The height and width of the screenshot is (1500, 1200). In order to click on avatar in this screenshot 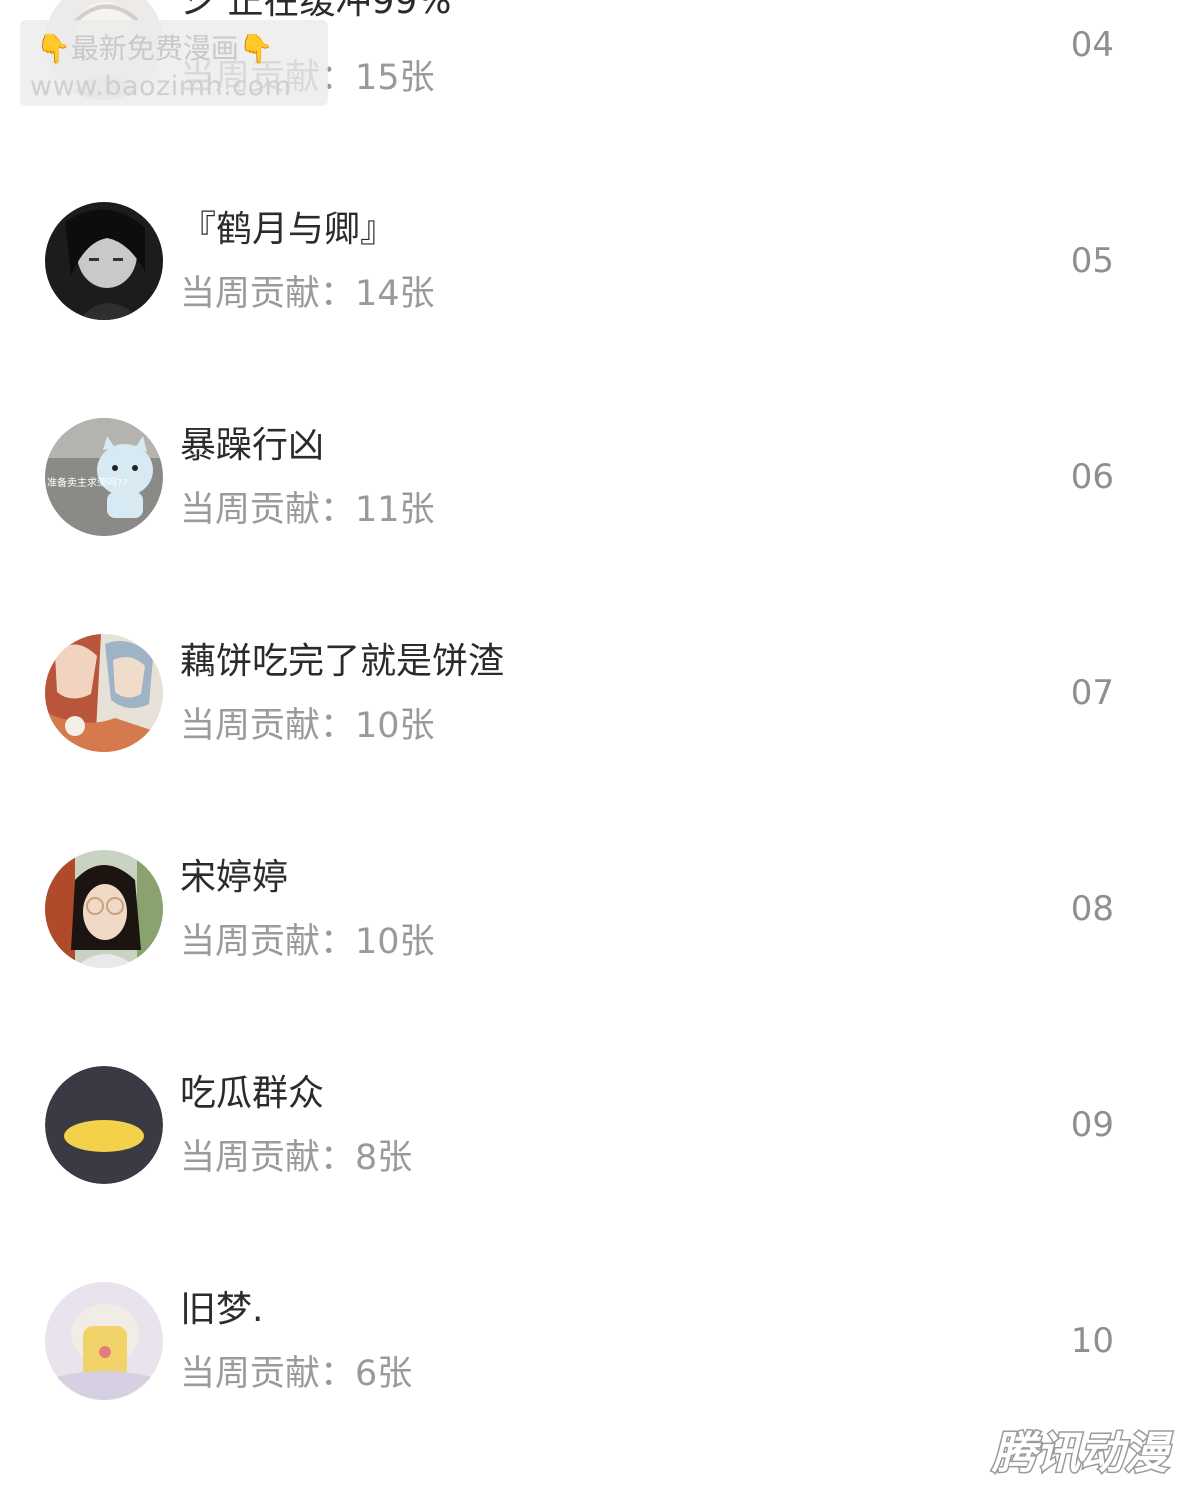, I will do `click(104, 1341)`.